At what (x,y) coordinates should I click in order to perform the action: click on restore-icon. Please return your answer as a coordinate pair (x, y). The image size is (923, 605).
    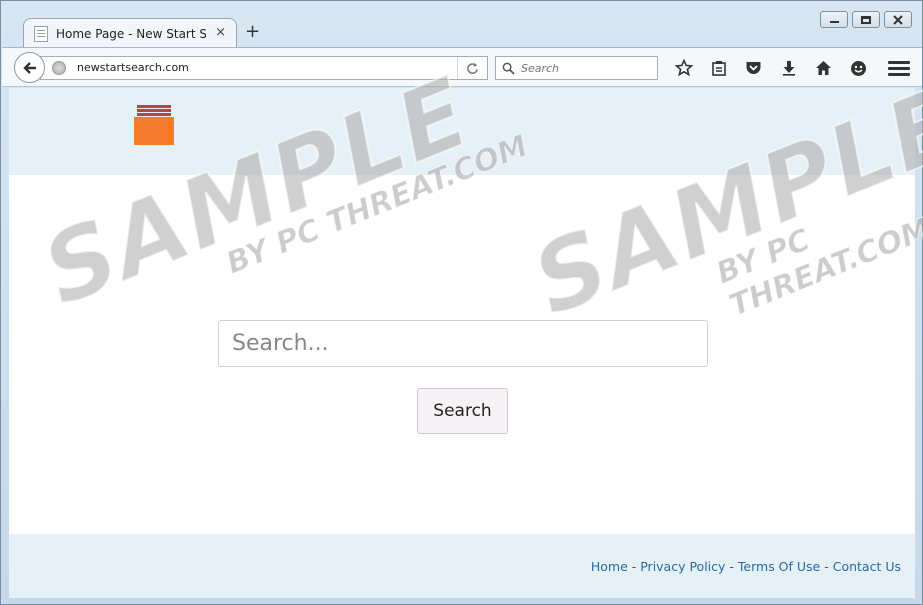
    Looking at the image, I should click on (866, 19).